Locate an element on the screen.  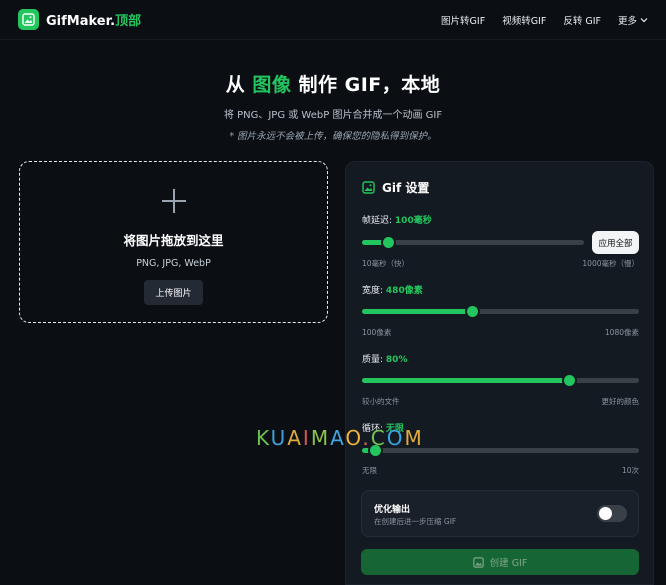
loop-slider is located at coordinates (500, 450).